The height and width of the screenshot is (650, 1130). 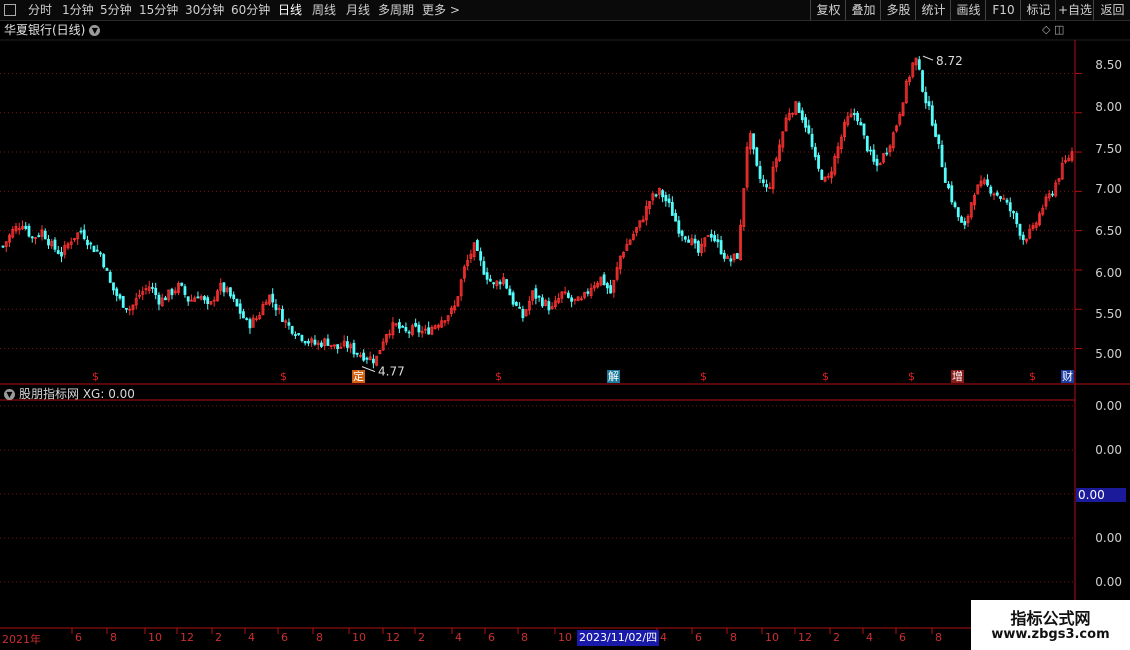 What do you see at coordinates (957, 376) in the screenshot?
I see `event-marker: 增` at bounding box center [957, 376].